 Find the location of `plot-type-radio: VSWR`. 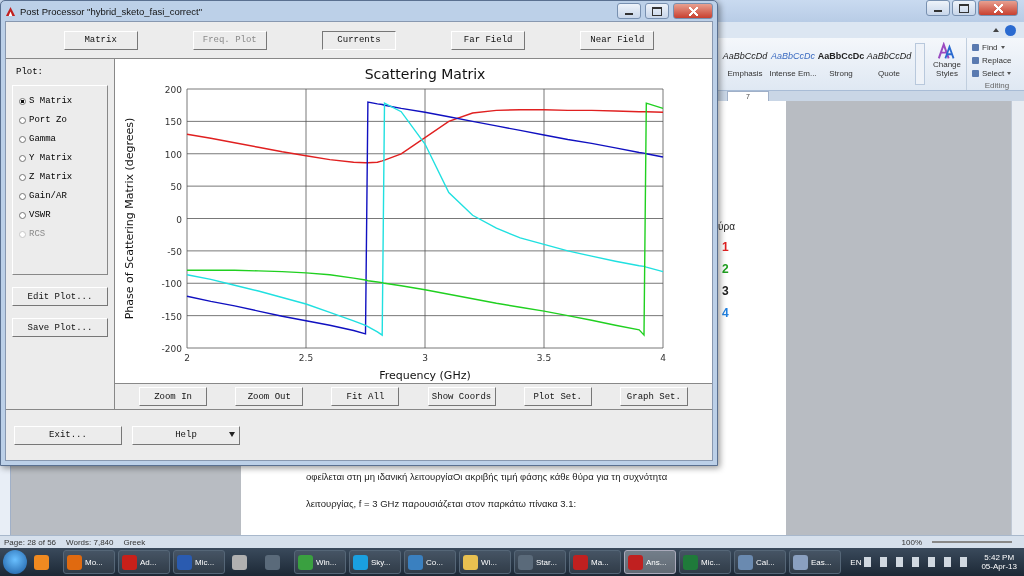

plot-type-radio: VSWR is located at coordinates (60, 215).